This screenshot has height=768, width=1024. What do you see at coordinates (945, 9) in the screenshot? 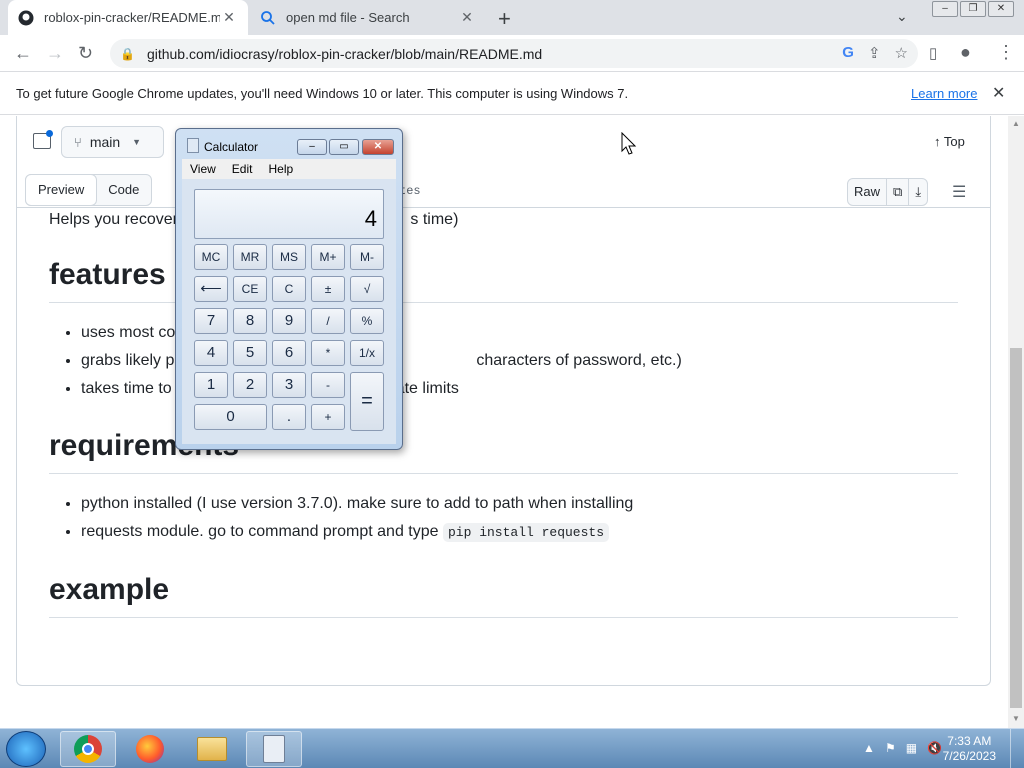
I see `minimize-button: –` at bounding box center [945, 9].